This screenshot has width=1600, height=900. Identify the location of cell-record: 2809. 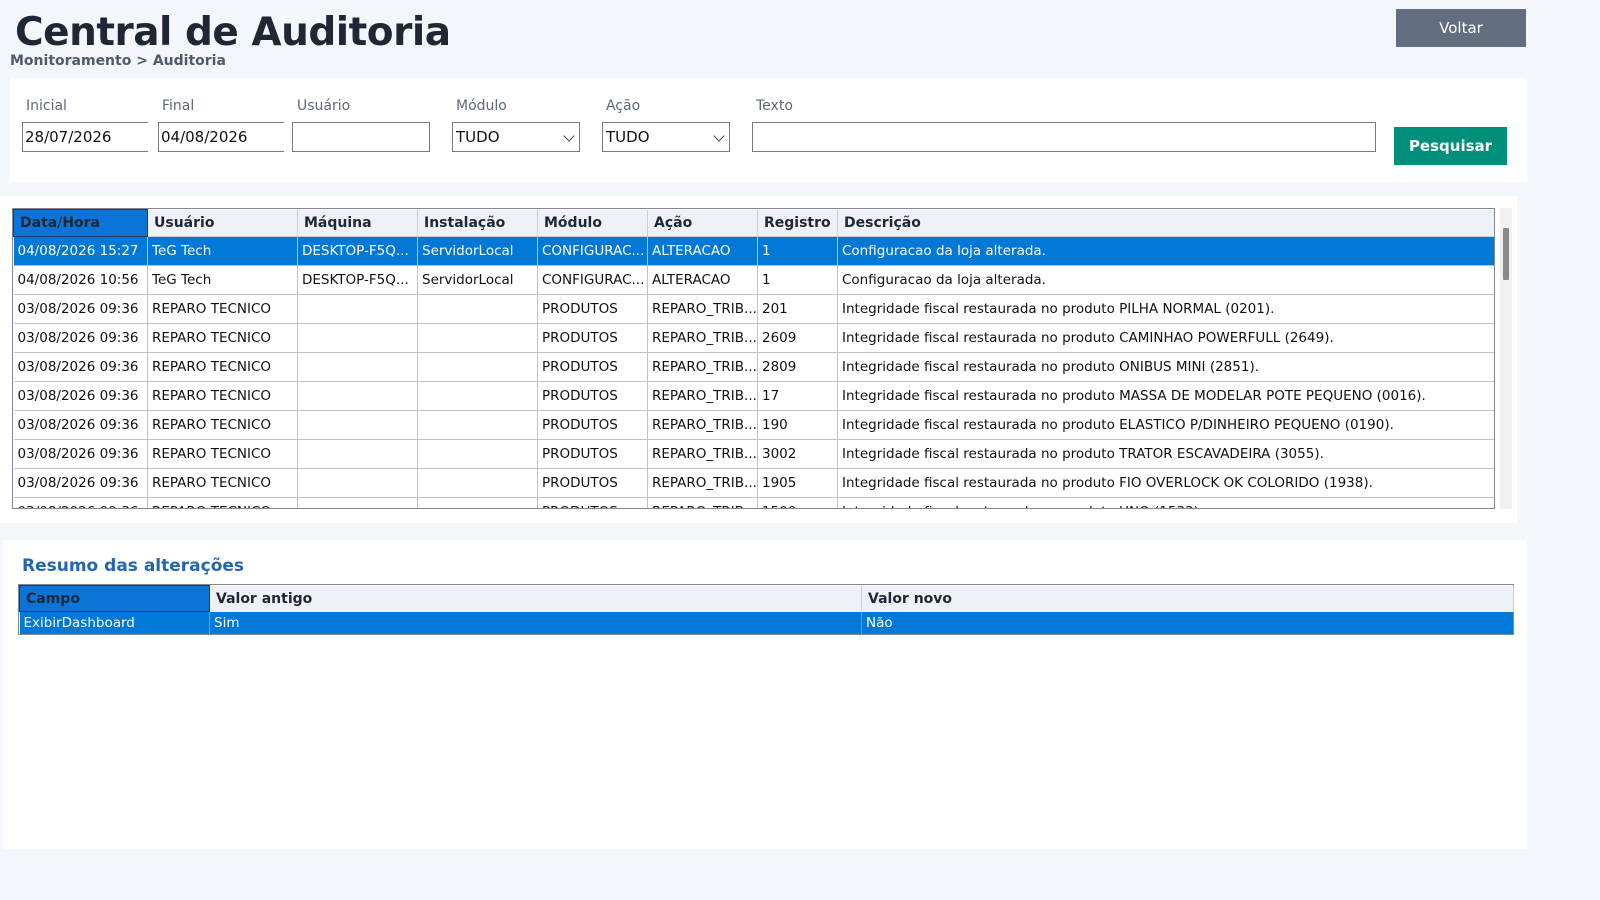
(797, 367).